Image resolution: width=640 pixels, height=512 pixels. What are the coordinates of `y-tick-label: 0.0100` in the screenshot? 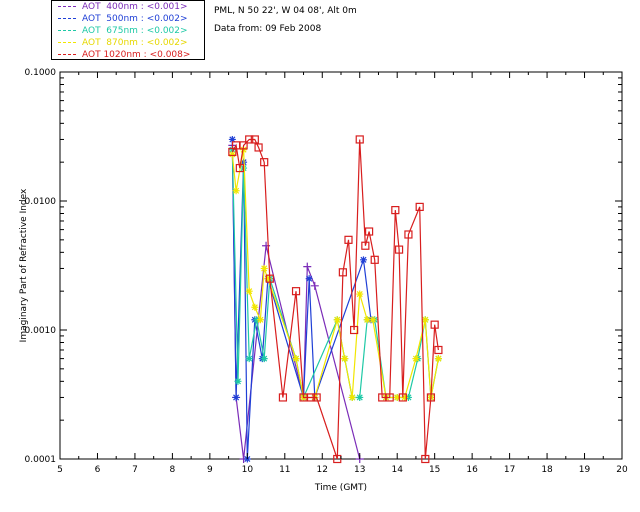 It's located at (41, 202).